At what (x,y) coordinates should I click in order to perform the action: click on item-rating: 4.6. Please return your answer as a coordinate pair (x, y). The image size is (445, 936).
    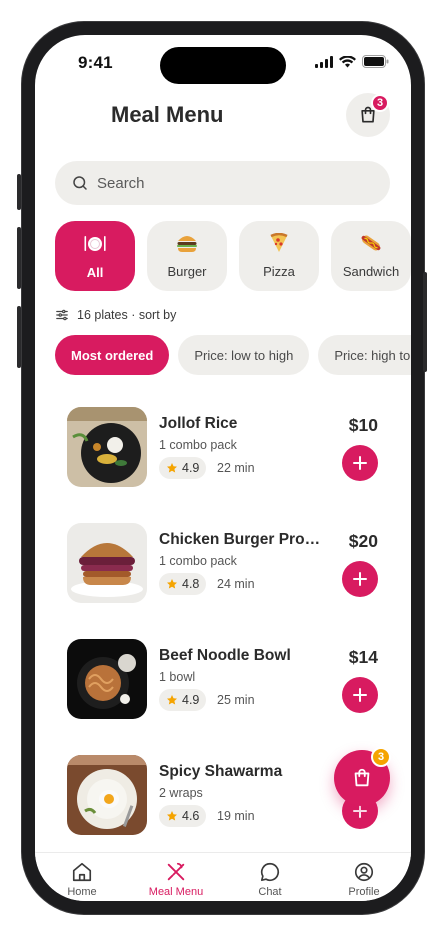
    Looking at the image, I should click on (183, 816).